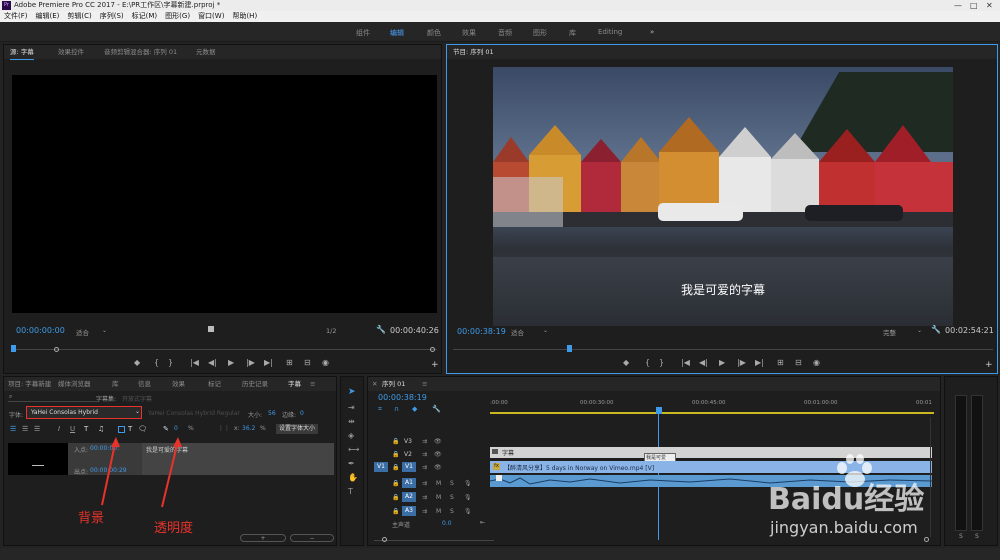 This screenshot has width=1000, height=560. What do you see at coordinates (224, 428) in the screenshot?
I see `grid-position-icon: ⋮⋮` at bounding box center [224, 428].